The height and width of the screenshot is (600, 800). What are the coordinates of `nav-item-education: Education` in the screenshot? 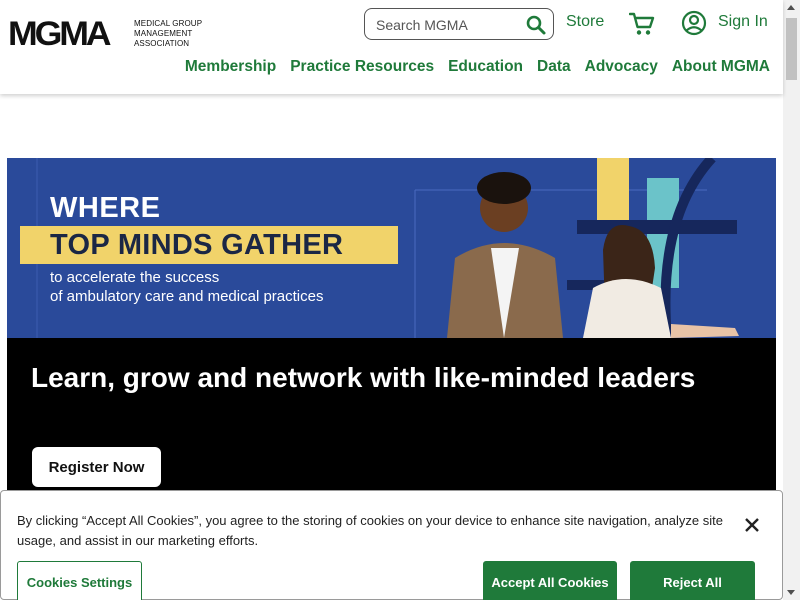 It's located at (485, 67).